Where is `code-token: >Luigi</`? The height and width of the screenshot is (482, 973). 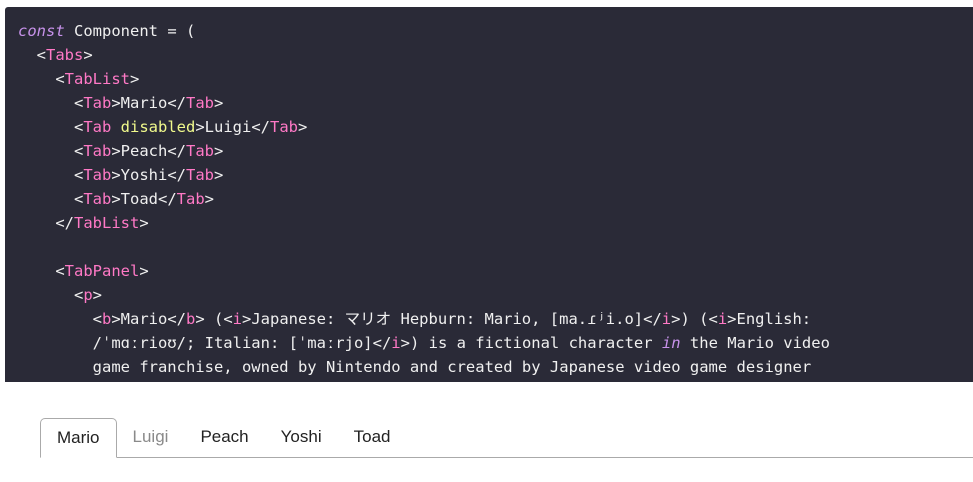
code-token: >Luigi</ is located at coordinates (232, 127).